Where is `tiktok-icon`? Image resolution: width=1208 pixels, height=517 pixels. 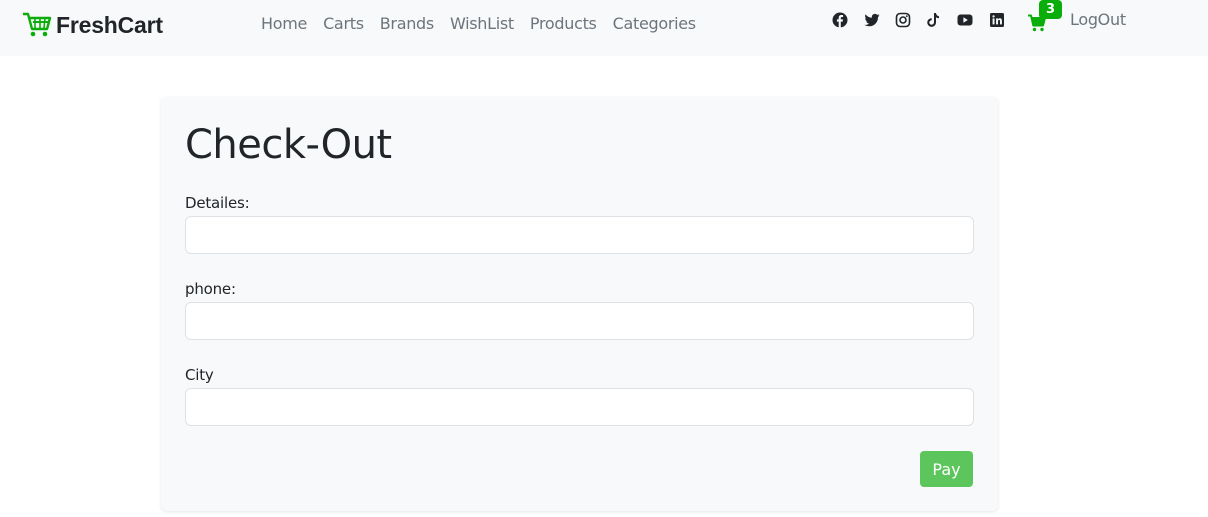 tiktok-icon is located at coordinates (933, 20).